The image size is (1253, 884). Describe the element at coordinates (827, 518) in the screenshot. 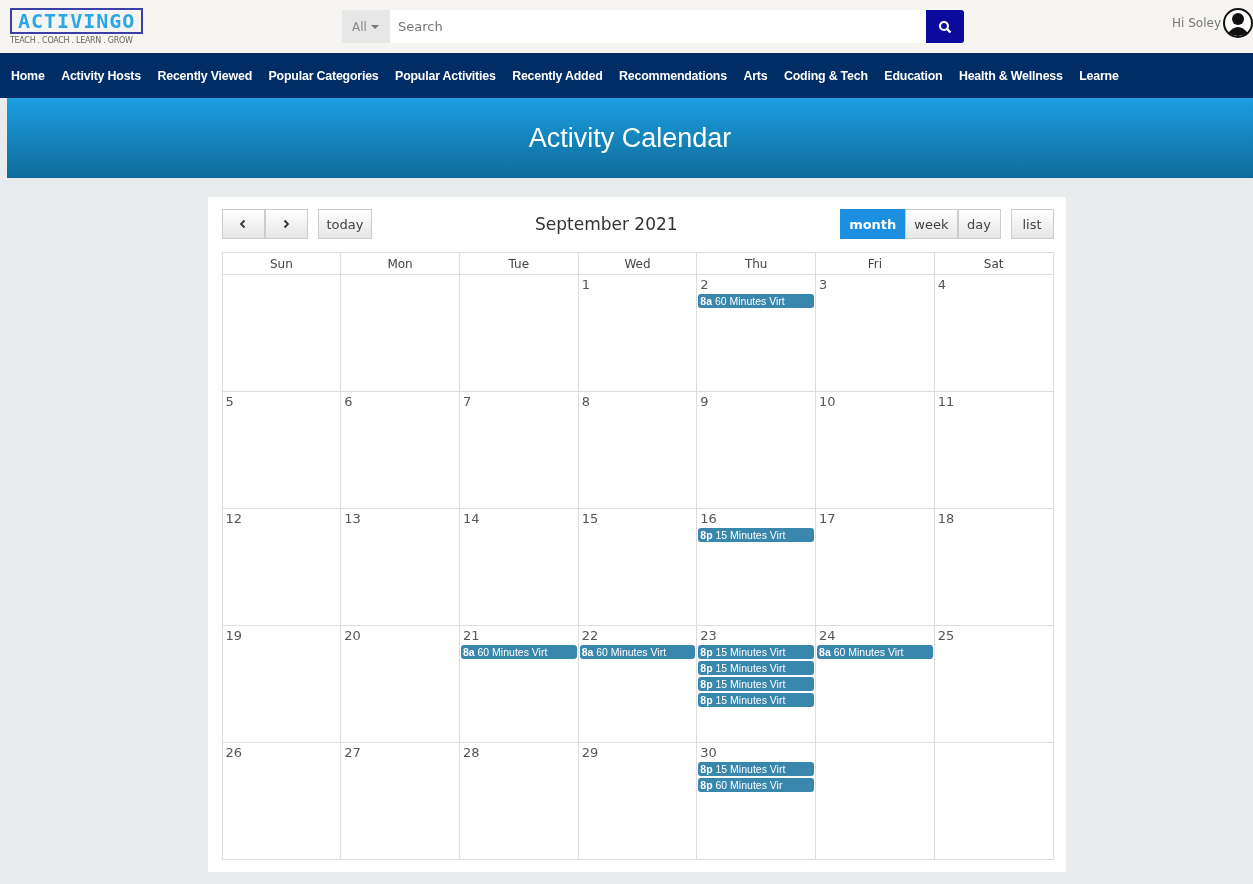

I see `day-number: 17` at that location.